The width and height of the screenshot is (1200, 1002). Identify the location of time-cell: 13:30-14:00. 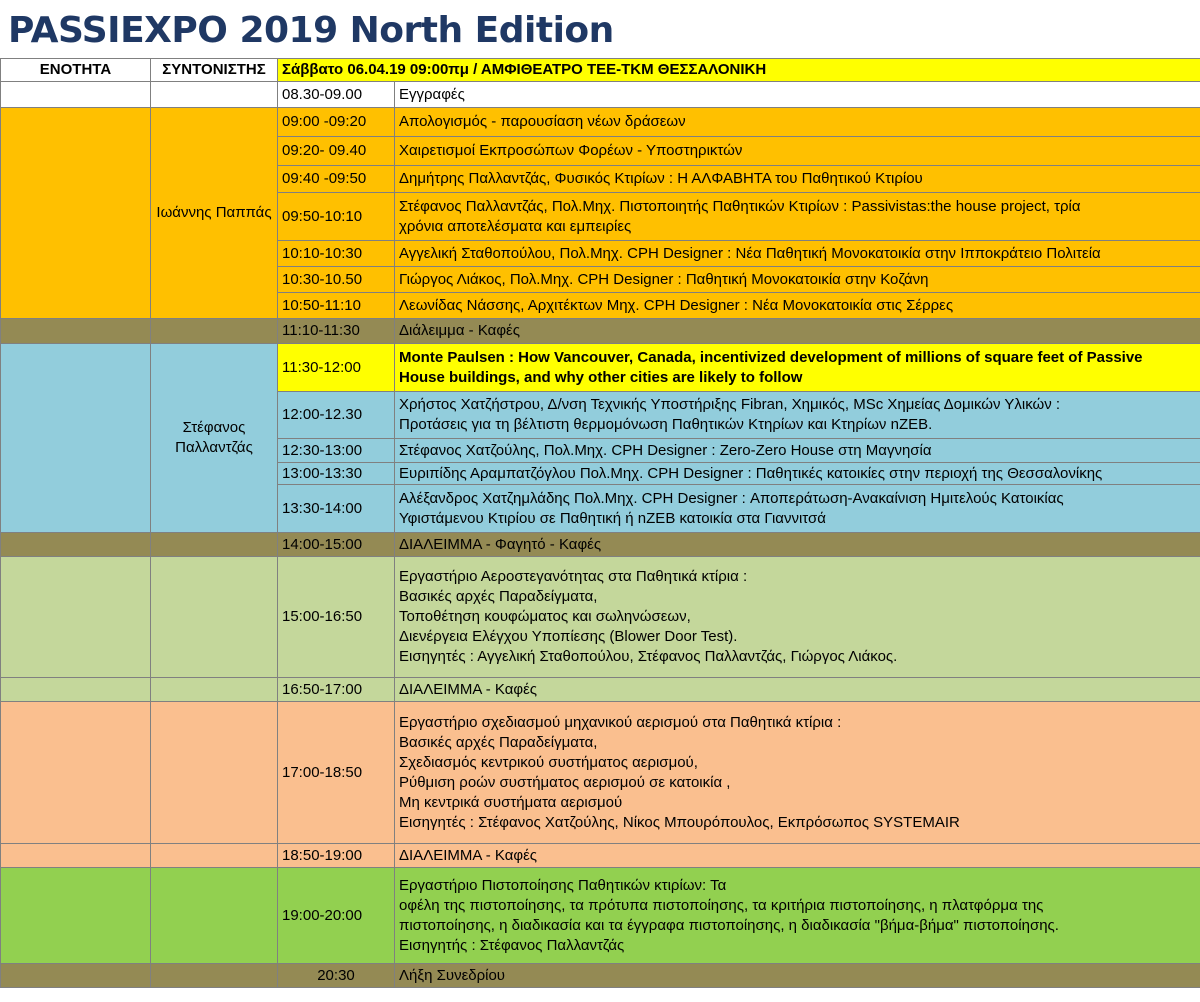
(336, 508).